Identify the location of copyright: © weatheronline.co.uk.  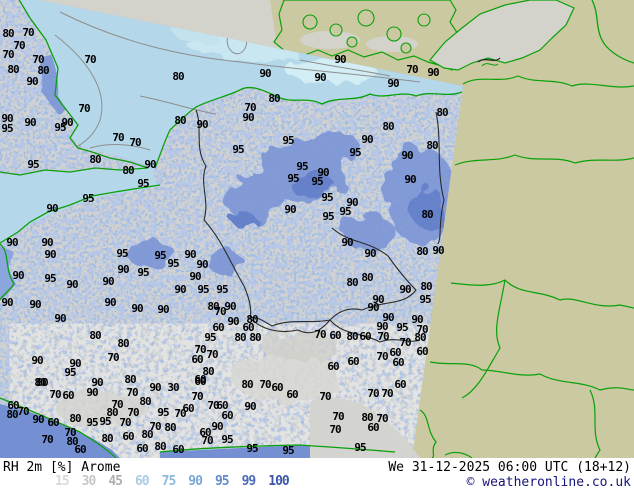
(548, 482).